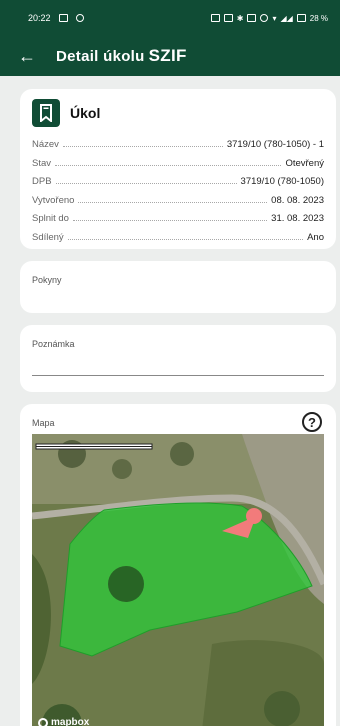 The width and height of the screenshot is (340, 726). Describe the element at coordinates (85, 113) in the screenshot. I see `task-title: Úkol` at that location.